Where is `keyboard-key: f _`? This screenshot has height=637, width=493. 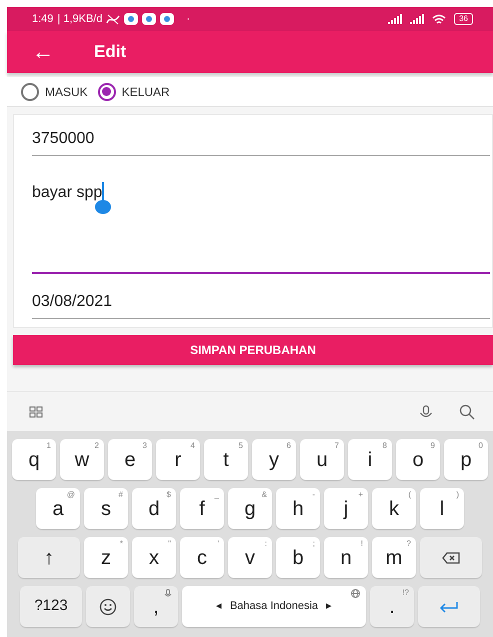 keyboard-key: f _ is located at coordinates (202, 508).